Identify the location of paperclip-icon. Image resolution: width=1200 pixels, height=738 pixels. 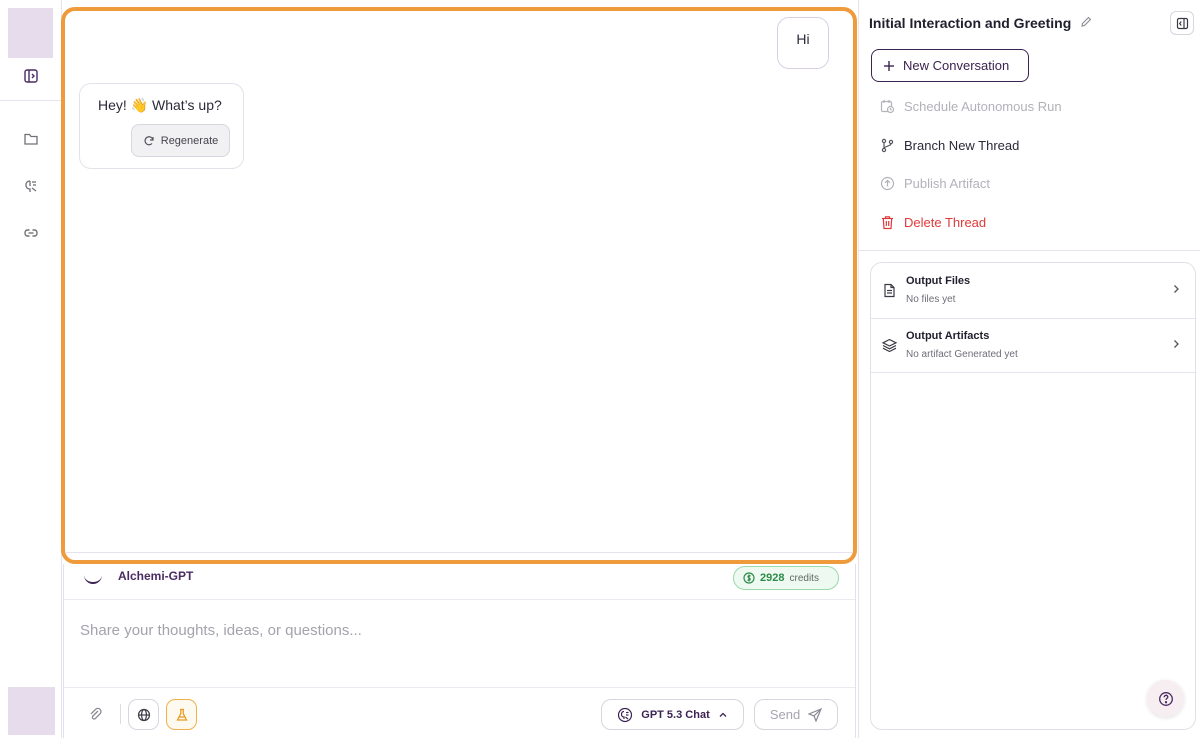
(95, 714).